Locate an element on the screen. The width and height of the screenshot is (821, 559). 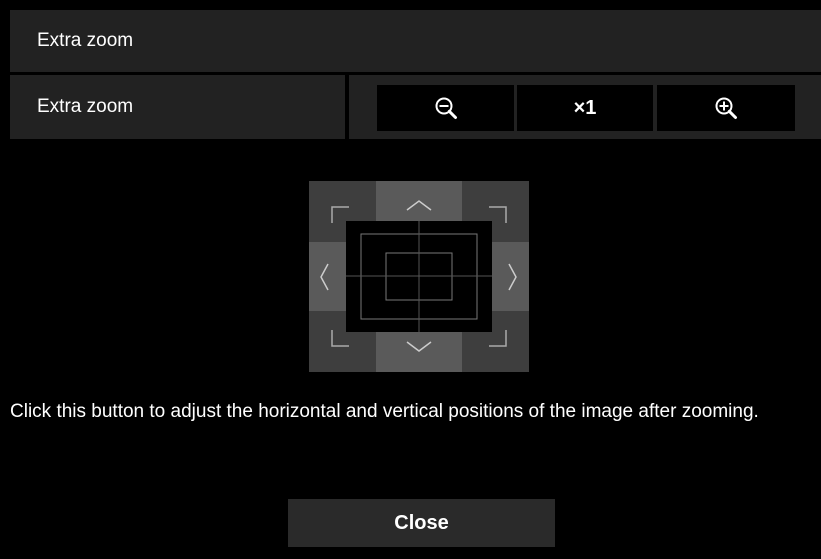
zoom-out-button is located at coordinates (445, 108).